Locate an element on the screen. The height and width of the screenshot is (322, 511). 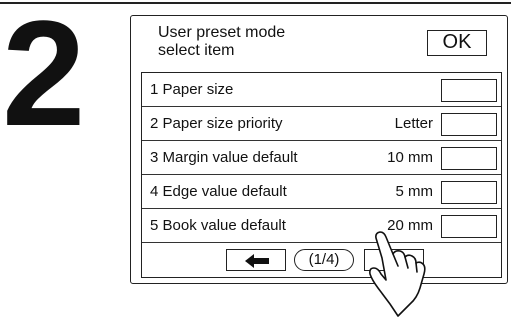
item-label: 2 Paper size priority is located at coordinates (216, 123).